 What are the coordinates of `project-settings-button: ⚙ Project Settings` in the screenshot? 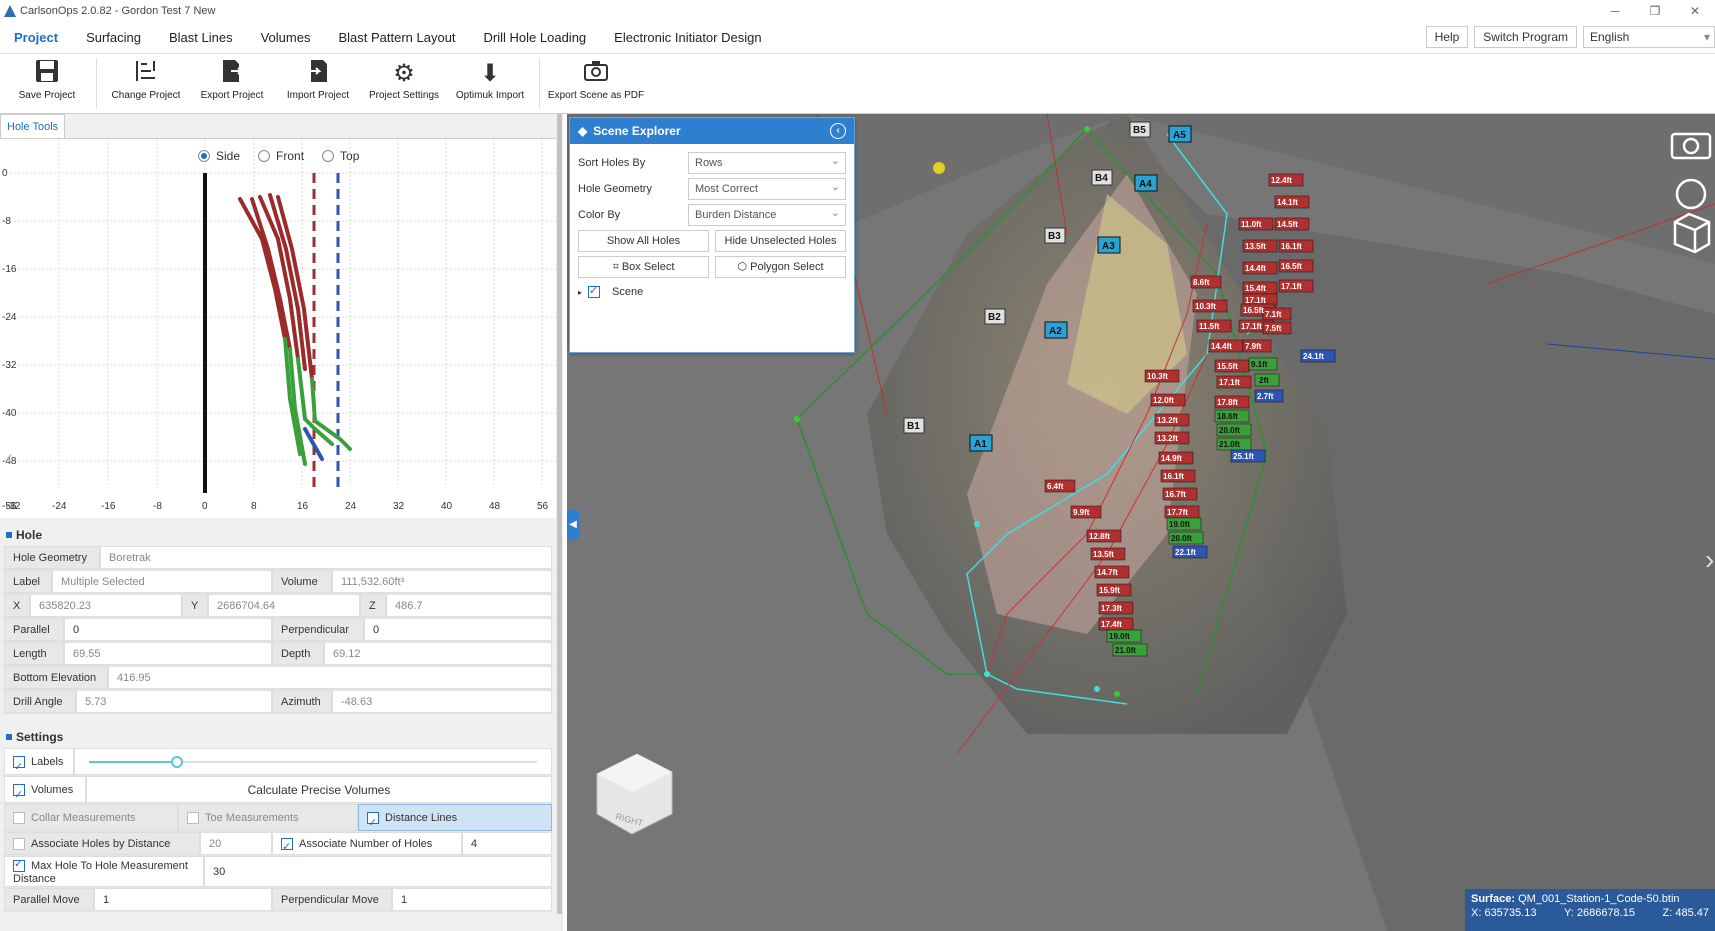 It's located at (404, 77).